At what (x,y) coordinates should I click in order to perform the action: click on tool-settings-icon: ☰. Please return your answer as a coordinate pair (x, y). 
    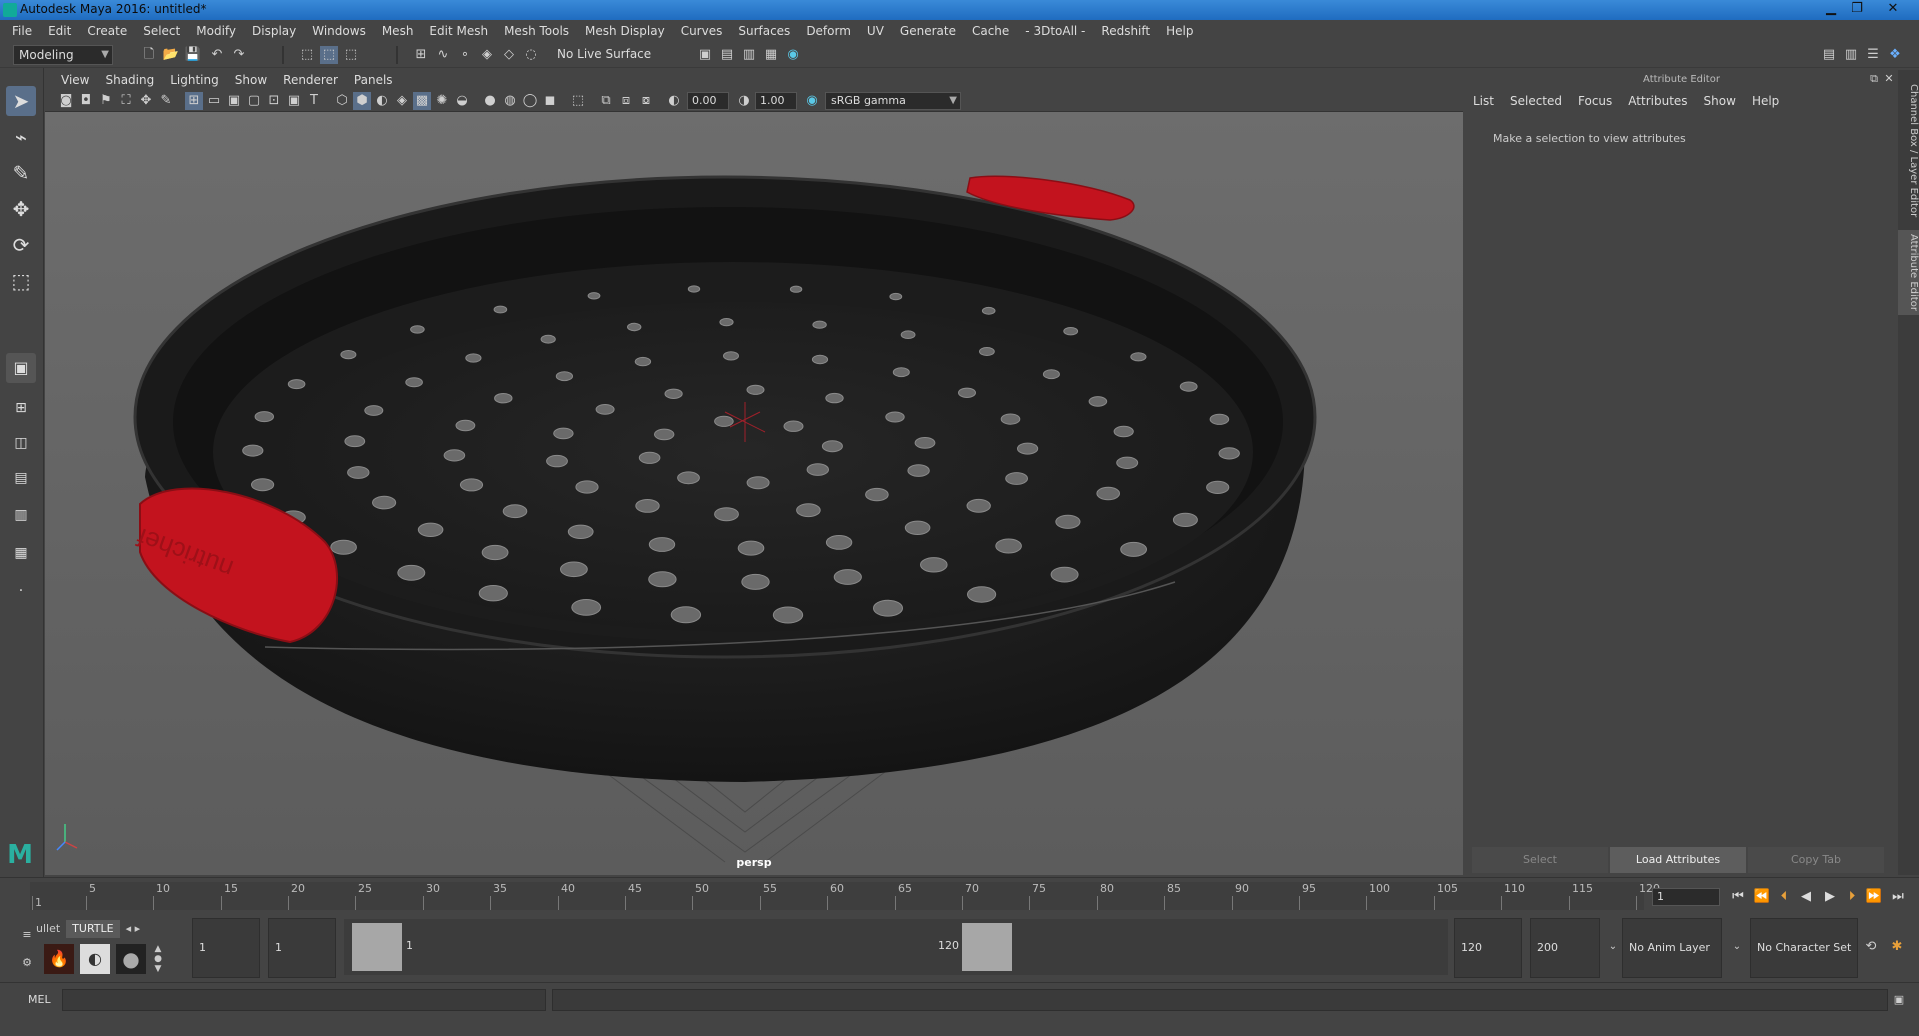
    Looking at the image, I should click on (1873, 55).